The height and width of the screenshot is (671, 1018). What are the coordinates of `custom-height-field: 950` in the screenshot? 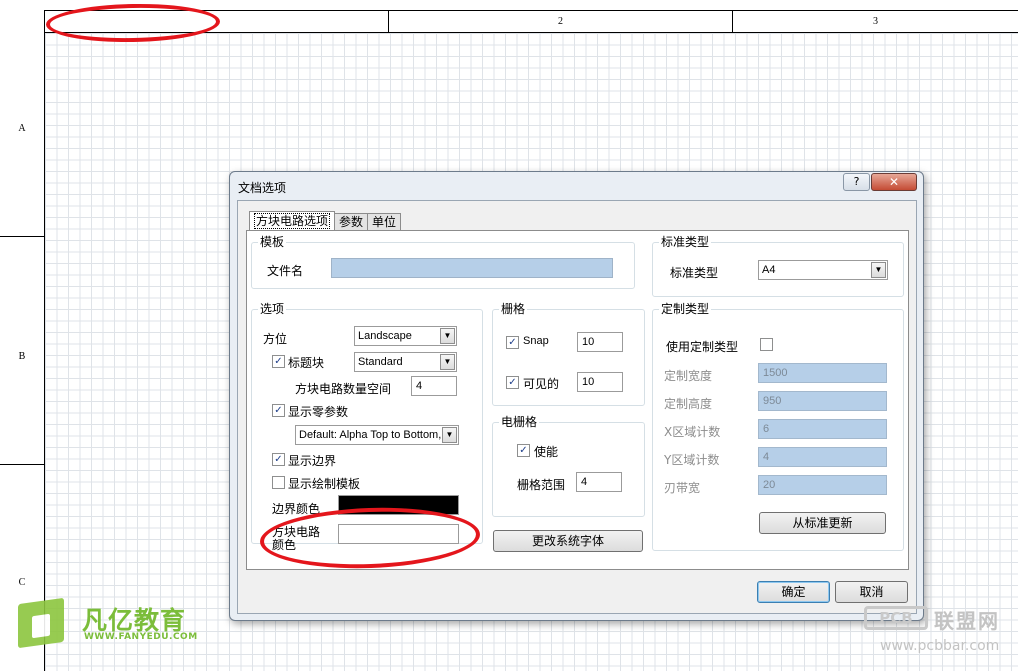 It's located at (822, 401).